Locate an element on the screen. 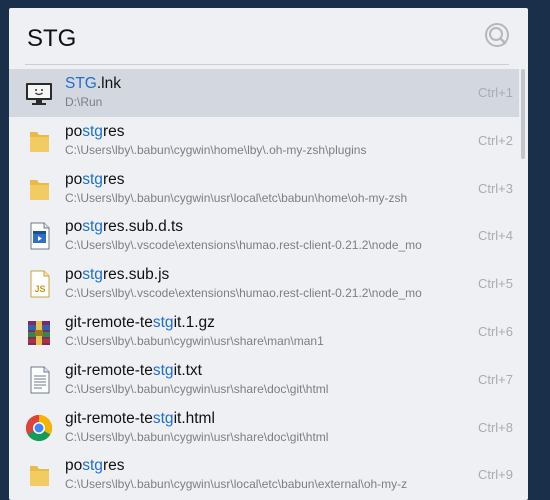  result-name: git-remote-testgit.txt is located at coordinates (133, 371).